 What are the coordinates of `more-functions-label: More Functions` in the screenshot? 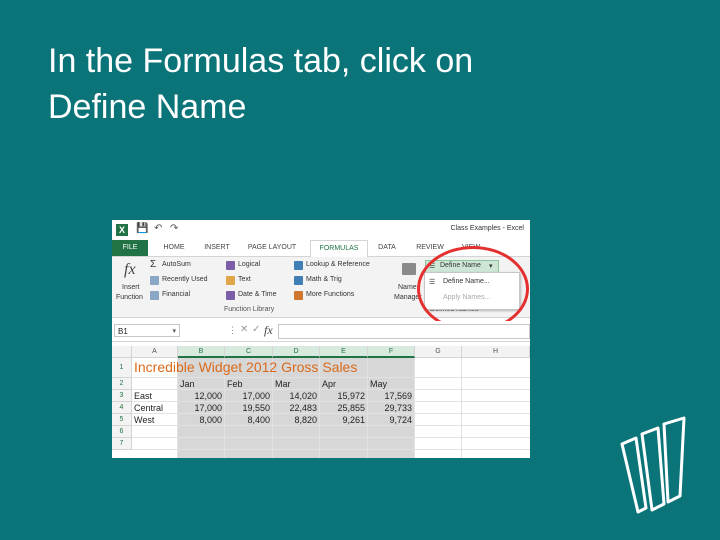 It's located at (330, 294).